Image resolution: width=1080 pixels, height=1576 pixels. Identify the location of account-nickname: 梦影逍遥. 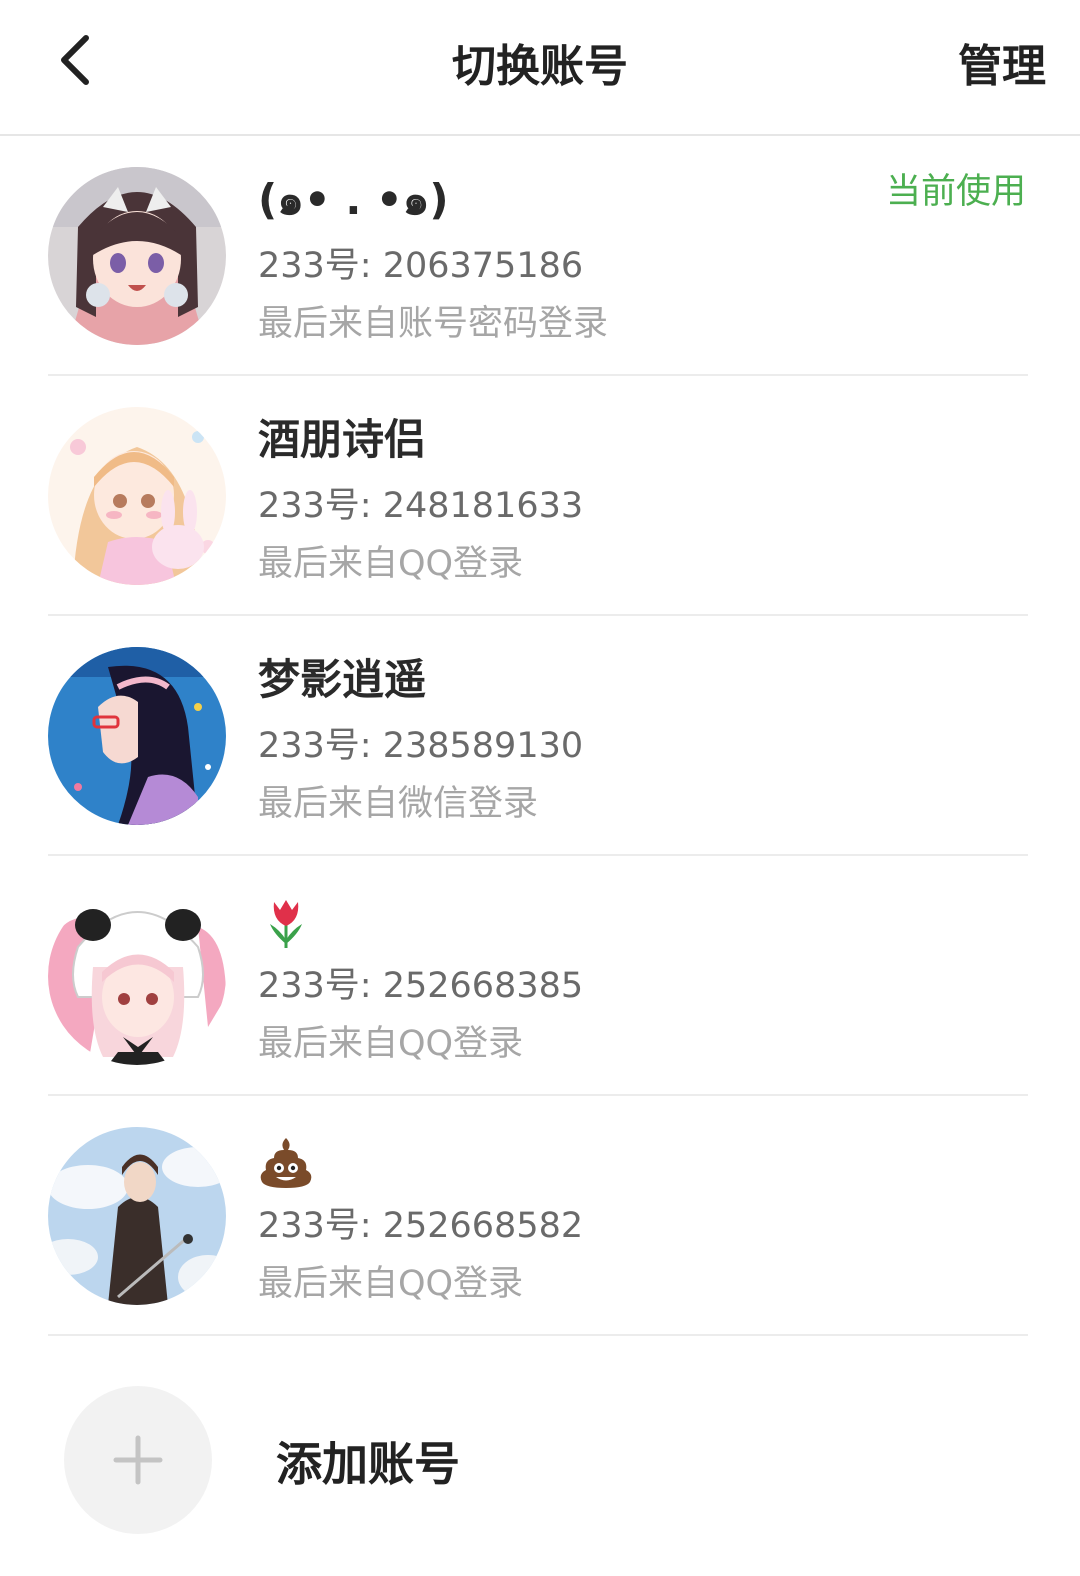
(342, 679).